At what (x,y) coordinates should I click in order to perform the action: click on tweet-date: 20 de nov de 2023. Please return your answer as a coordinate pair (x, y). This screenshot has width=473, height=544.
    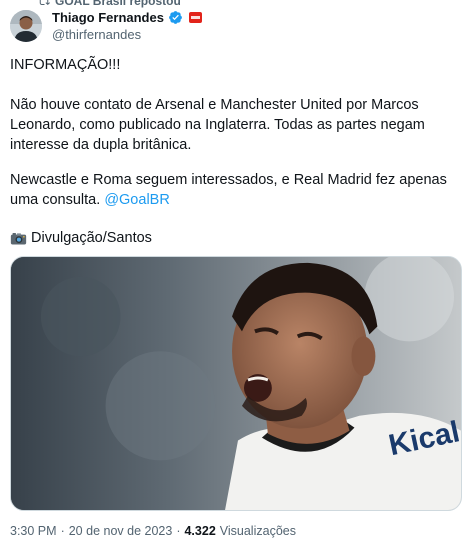
    Looking at the image, I should click on (121, 531).